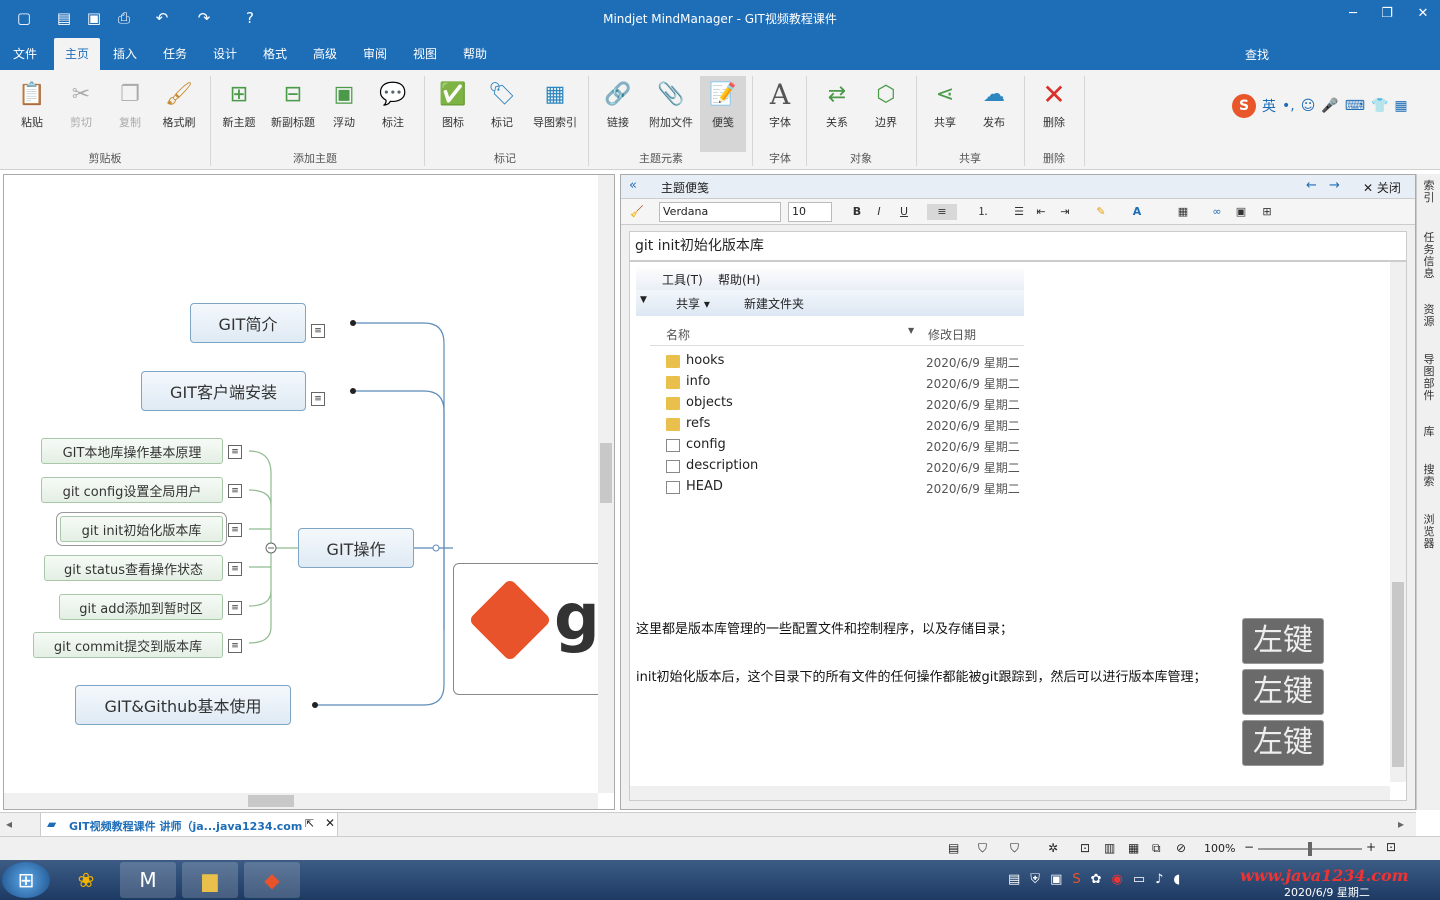  Describe the element at coordinates (1249, 847) in the screenshot. I see `zoom-out-icon: −` at that location.